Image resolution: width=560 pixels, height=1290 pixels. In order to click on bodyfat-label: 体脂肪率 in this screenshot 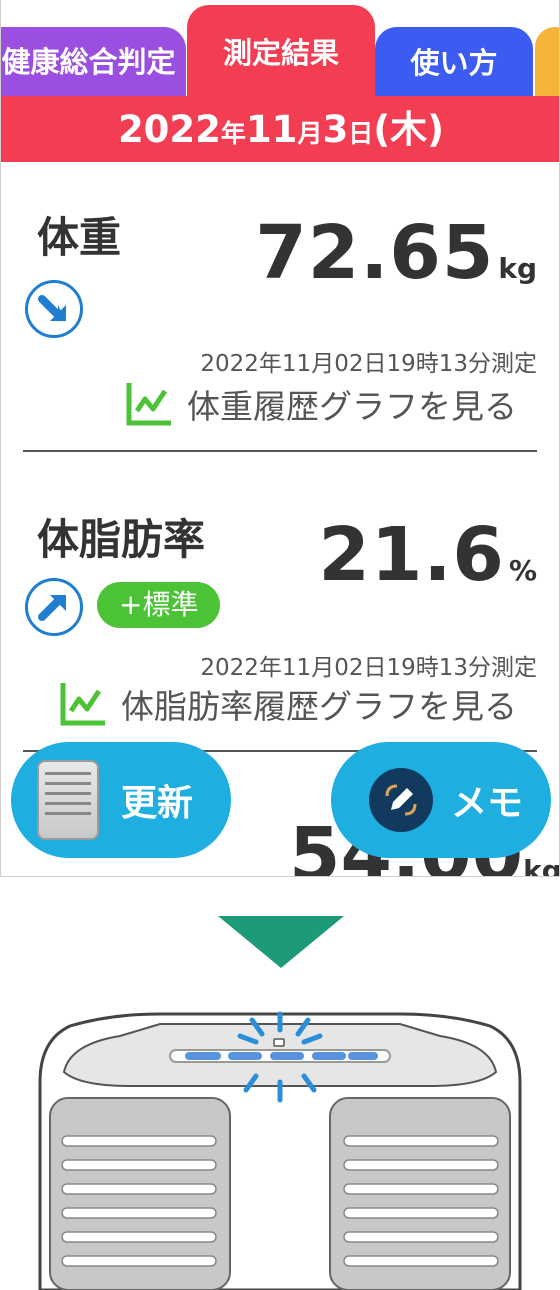, I will do `click(121, 539)`.